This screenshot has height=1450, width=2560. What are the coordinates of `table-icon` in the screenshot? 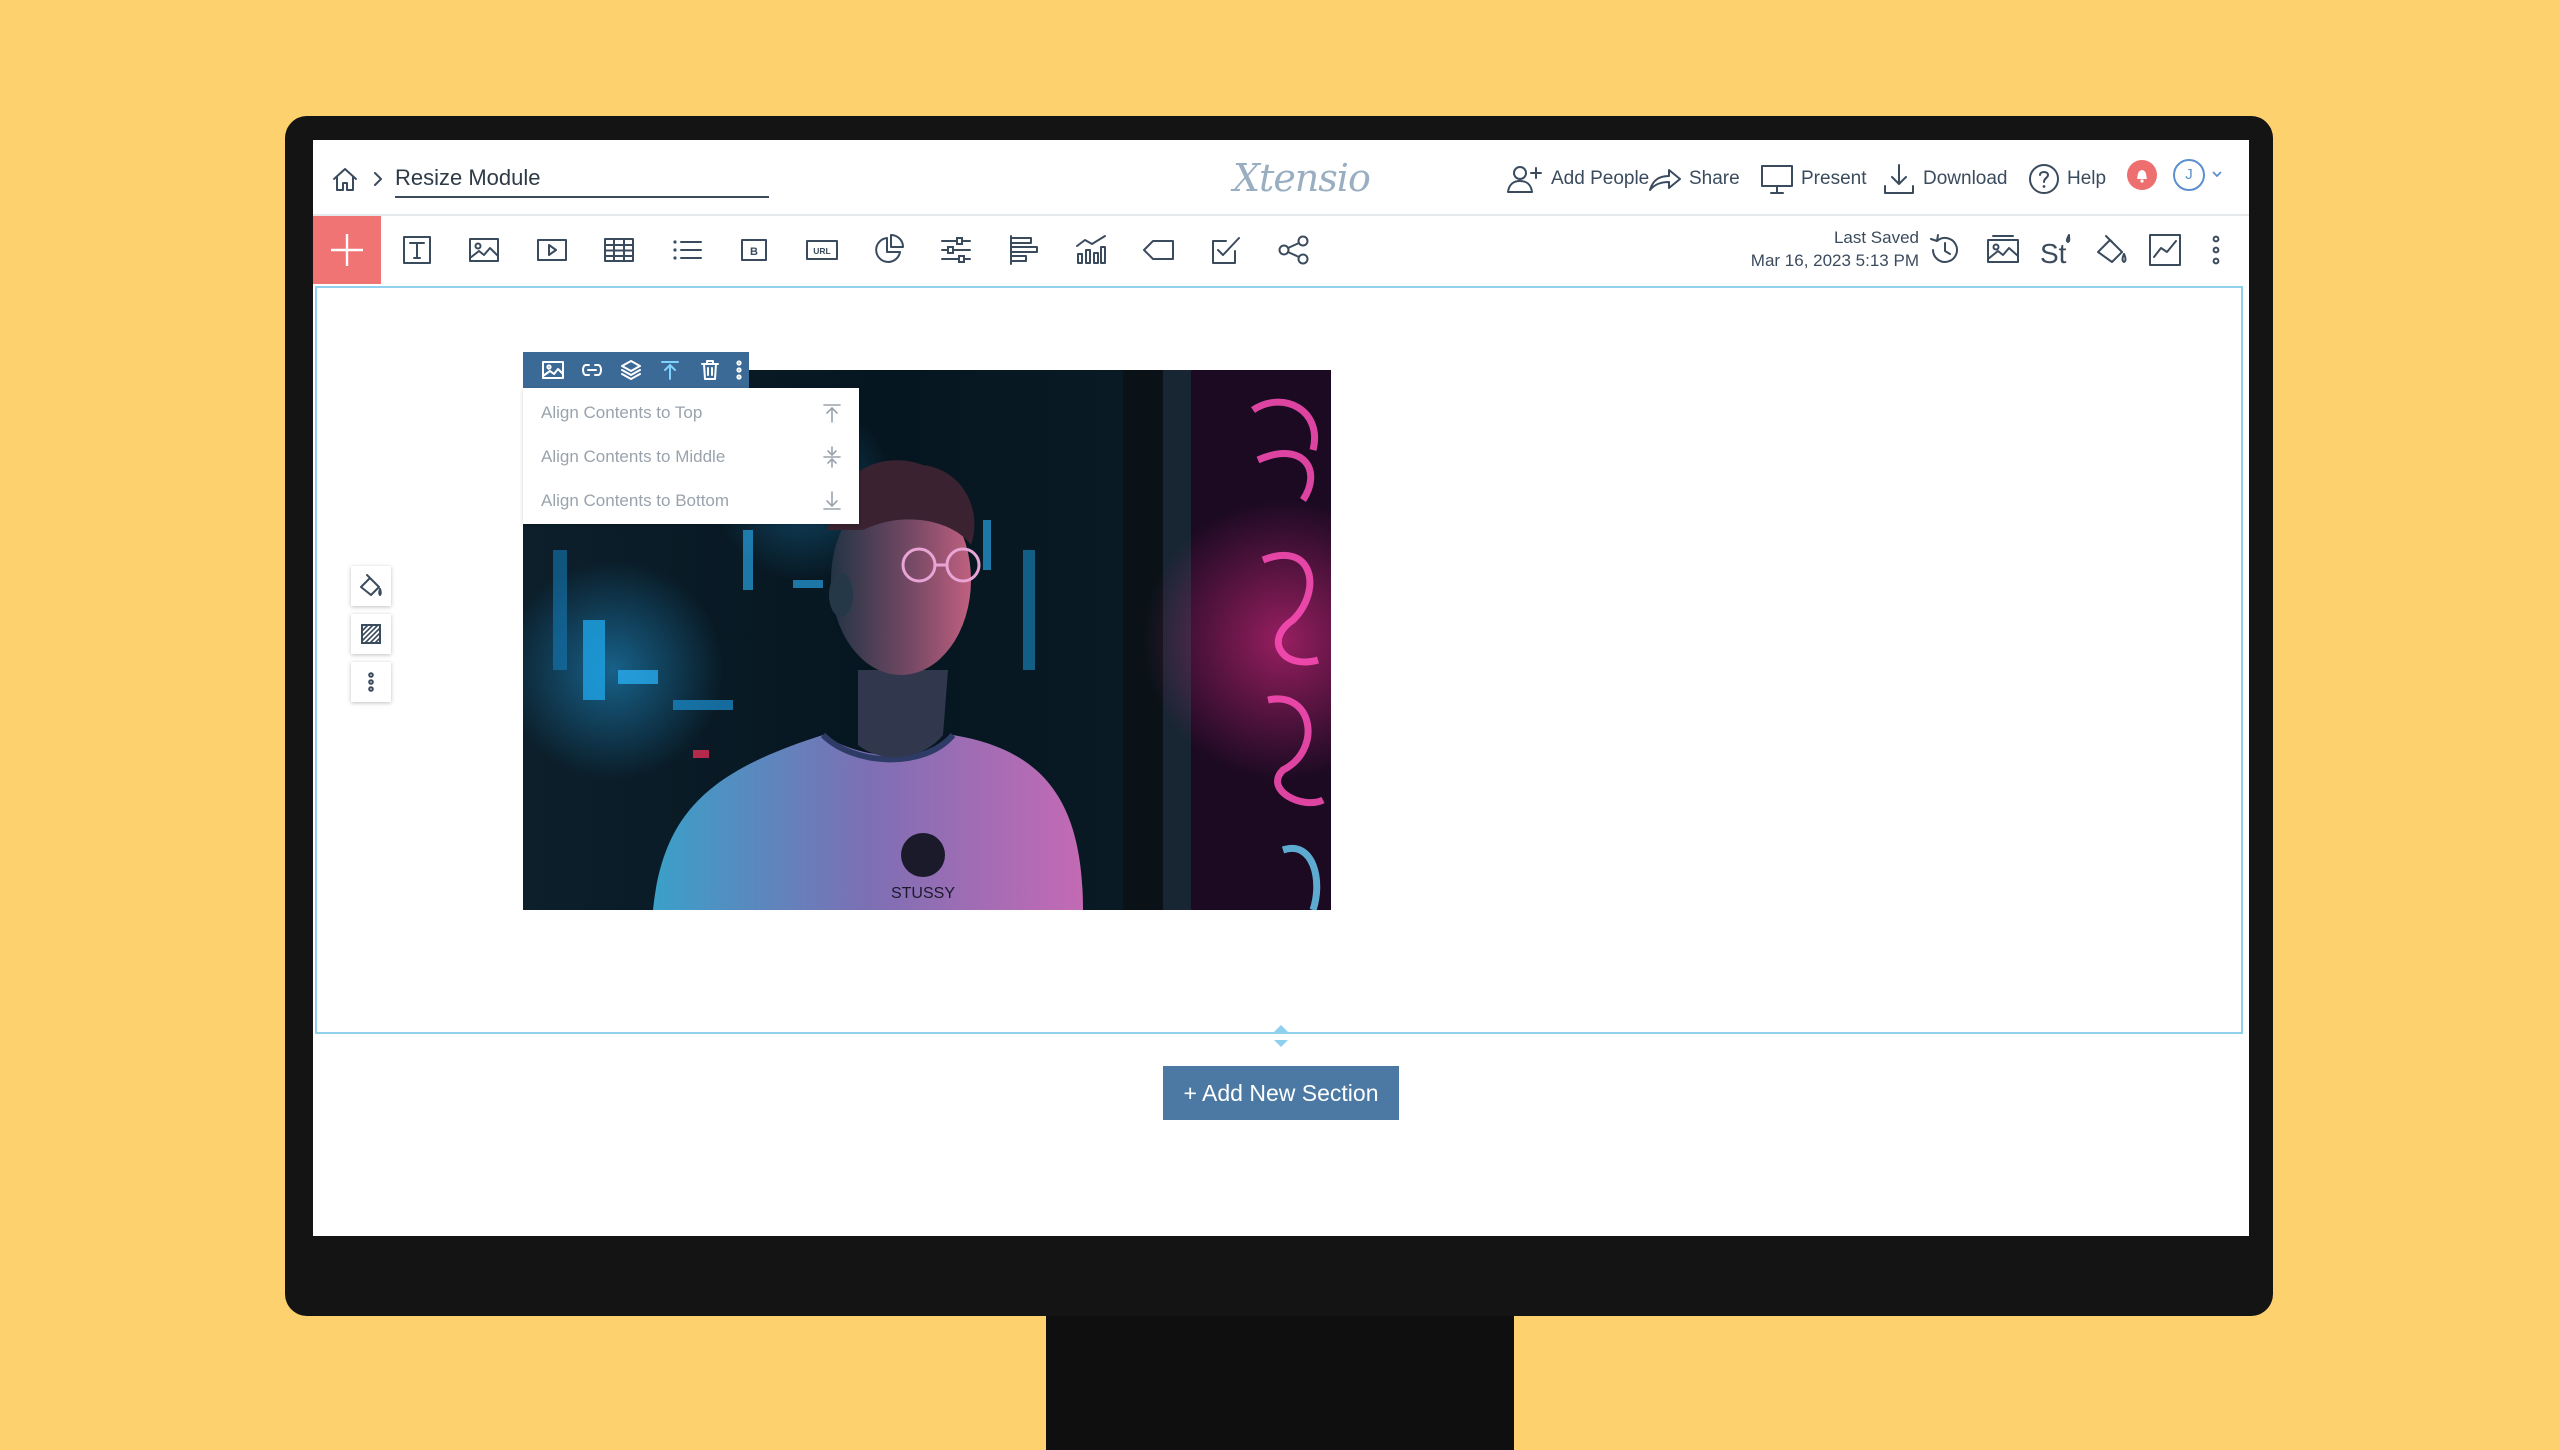 It's located at (619, 250).